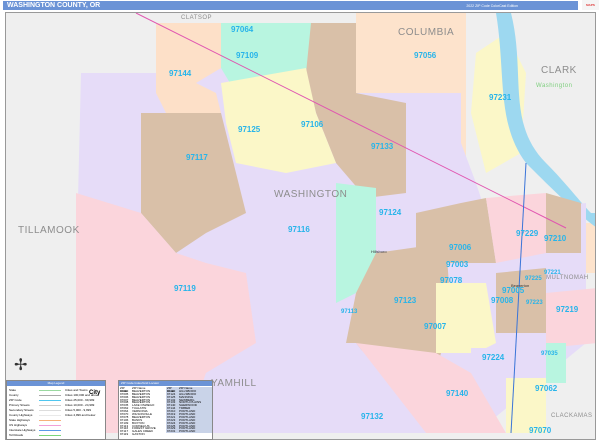 The width and height of the screenshot is (600, 442). I want to click on zip-label-97223: 97223, so click(534, 303).